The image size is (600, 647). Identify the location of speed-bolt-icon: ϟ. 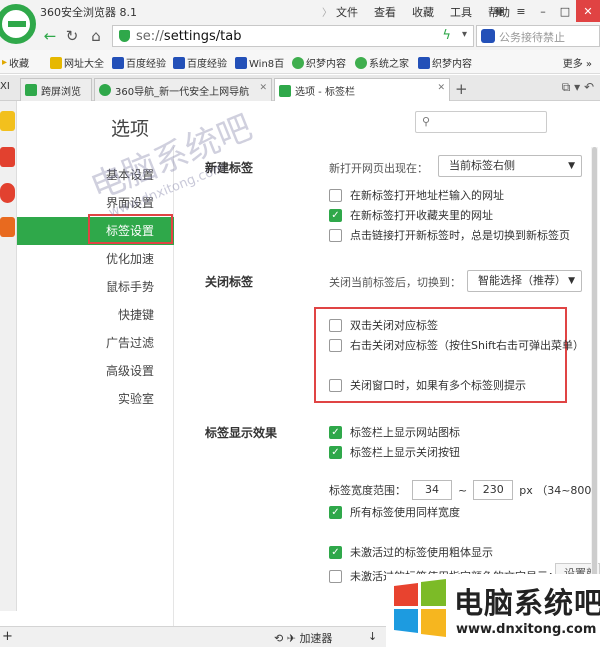
(446, 35).